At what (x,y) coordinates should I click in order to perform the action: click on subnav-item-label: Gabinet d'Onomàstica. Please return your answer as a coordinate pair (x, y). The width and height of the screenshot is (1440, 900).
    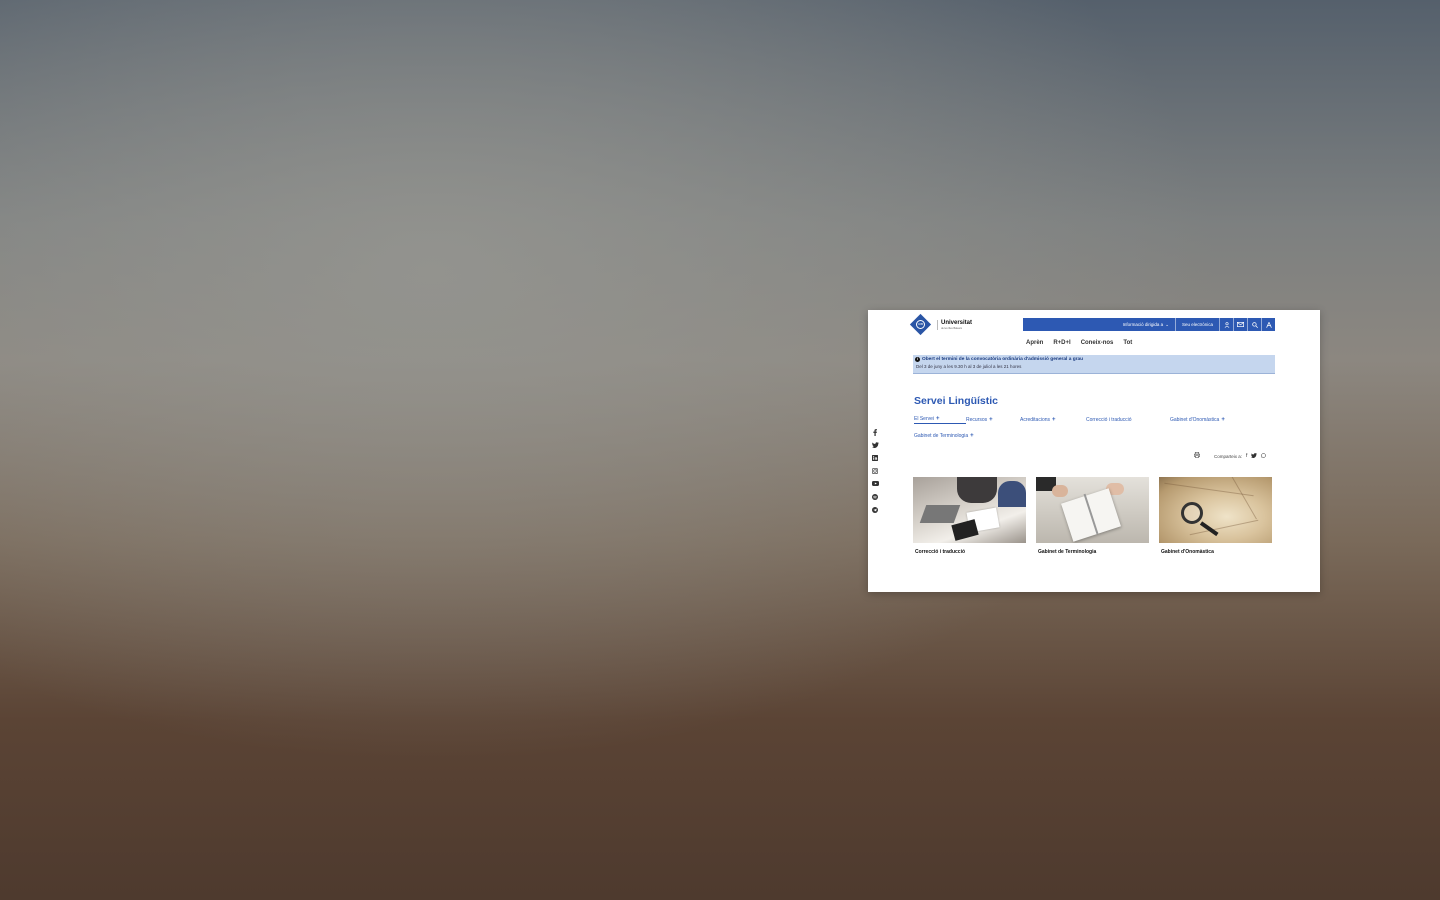
    Looking at the image, I should click on (1195, 420).